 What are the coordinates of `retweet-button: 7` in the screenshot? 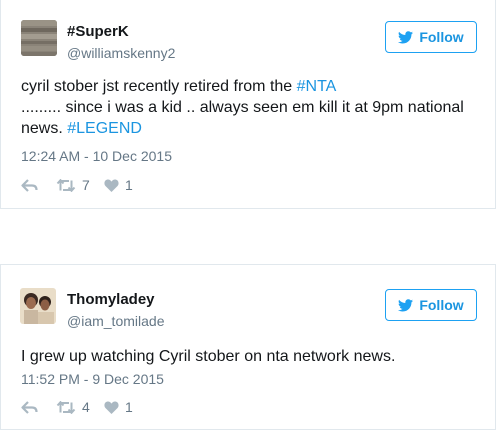 It's located at (79, 185).